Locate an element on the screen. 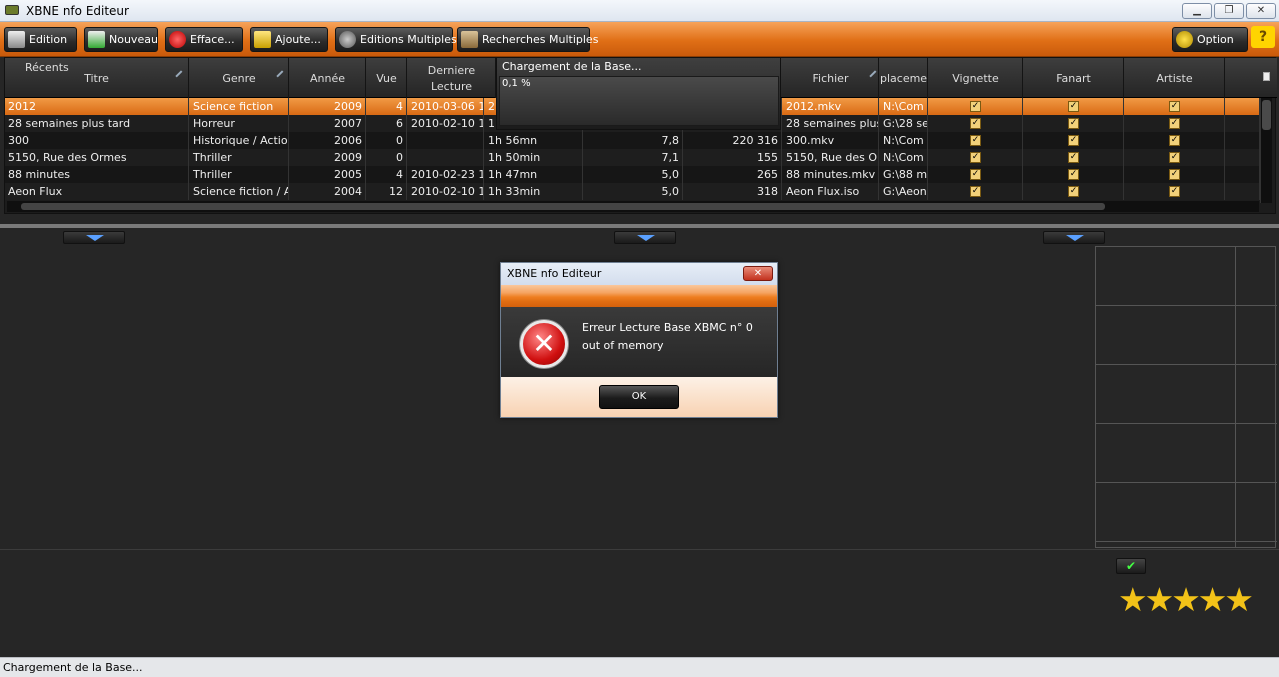 The width and height of the screenshot is (1279, 677). column-header-derniere-lecture: Derniere Lecture is located at coordinates (452, 78).